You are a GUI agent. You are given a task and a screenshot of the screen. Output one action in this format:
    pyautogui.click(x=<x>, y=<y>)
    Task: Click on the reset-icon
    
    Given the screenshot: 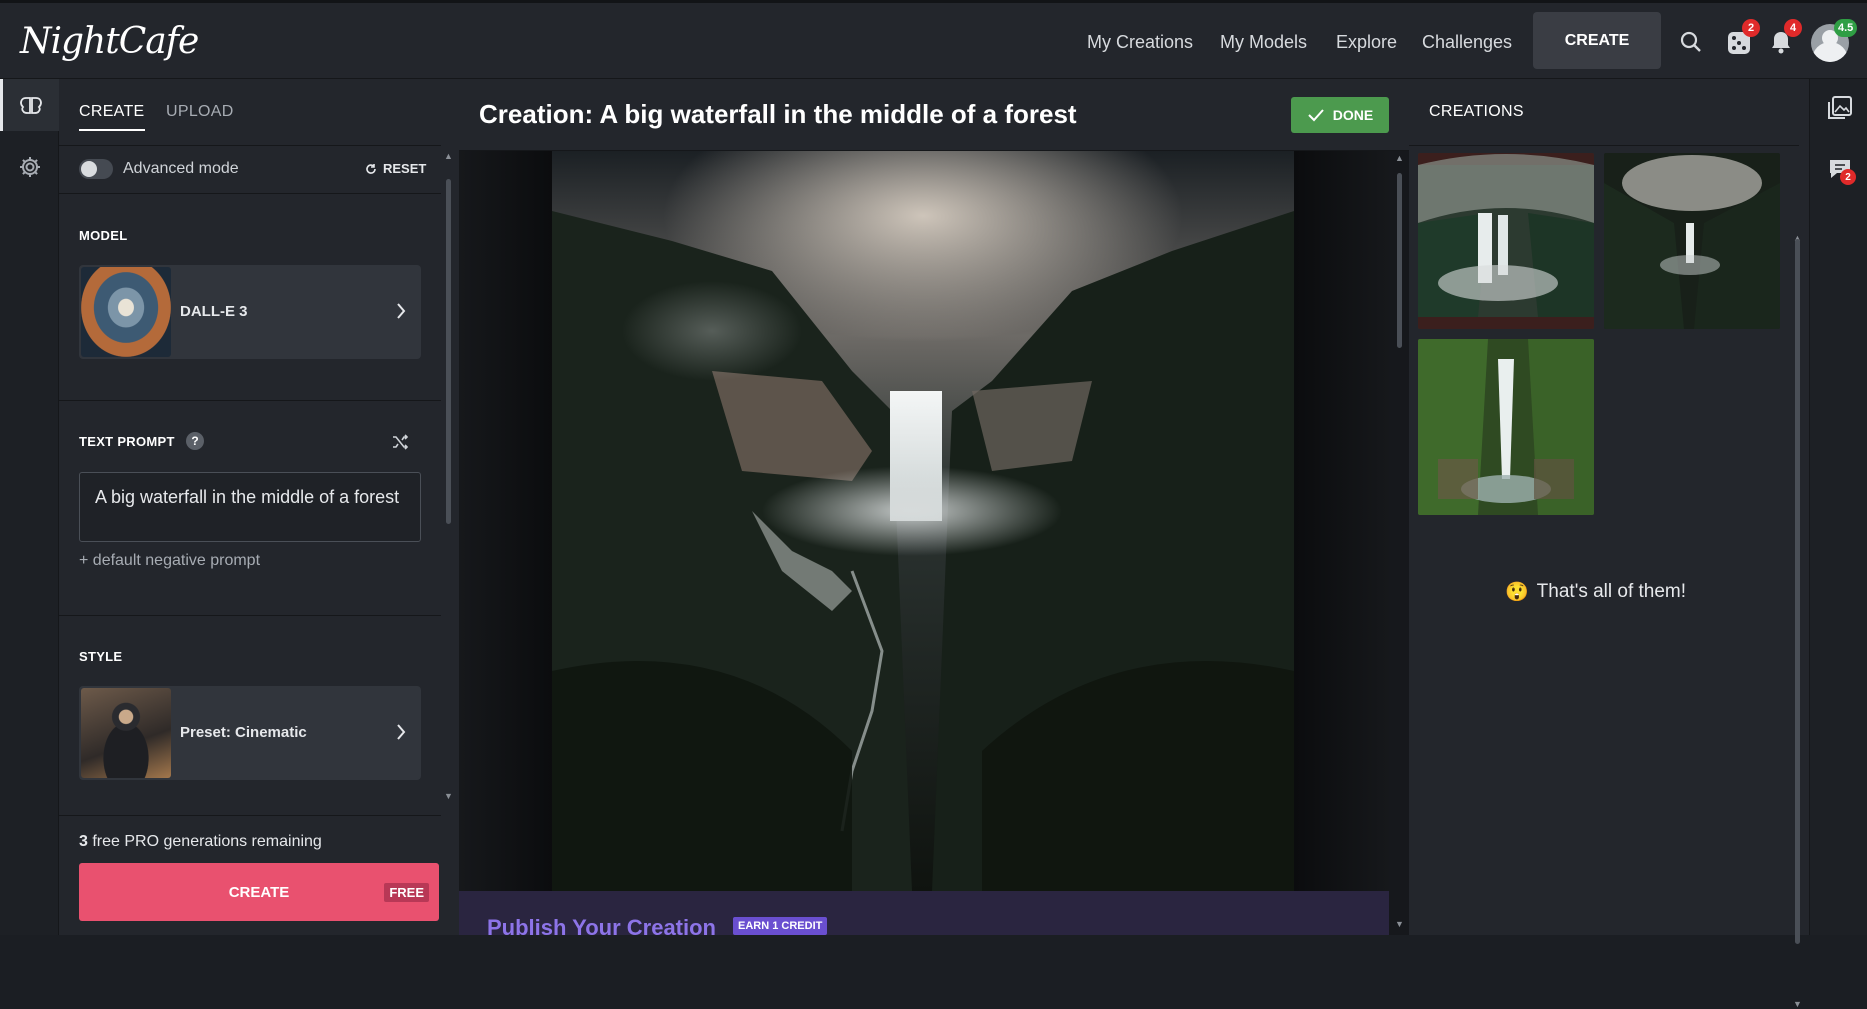 What is the action you would take?
    pyautogui.click(x=371, y=168)
    